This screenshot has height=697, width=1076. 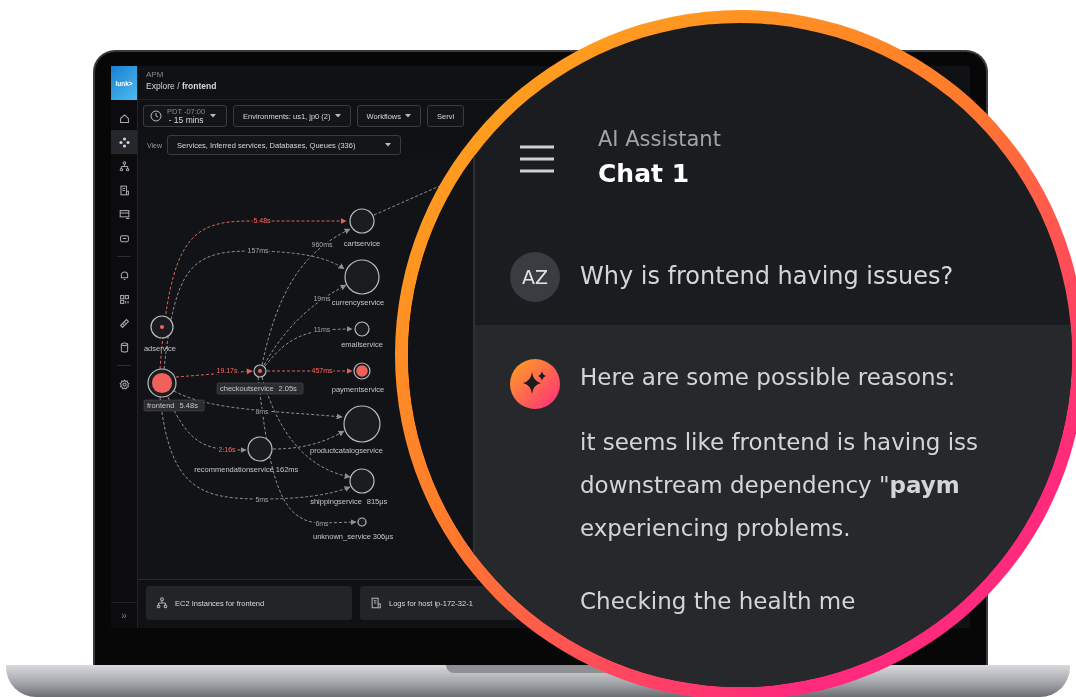 What do you see at coordinates (770, 485) in the screenshot?
I see `message-text: downstream dependency "paym` at bounding box center [770, 485].